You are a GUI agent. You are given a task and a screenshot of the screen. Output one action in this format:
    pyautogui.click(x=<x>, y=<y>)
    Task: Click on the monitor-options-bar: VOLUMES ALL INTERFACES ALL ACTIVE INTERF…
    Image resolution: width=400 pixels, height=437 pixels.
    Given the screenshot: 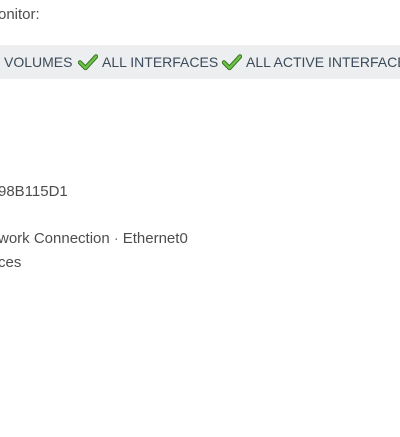 What is the action you would take?
    pyautogui.click(x=200, y=62)
    